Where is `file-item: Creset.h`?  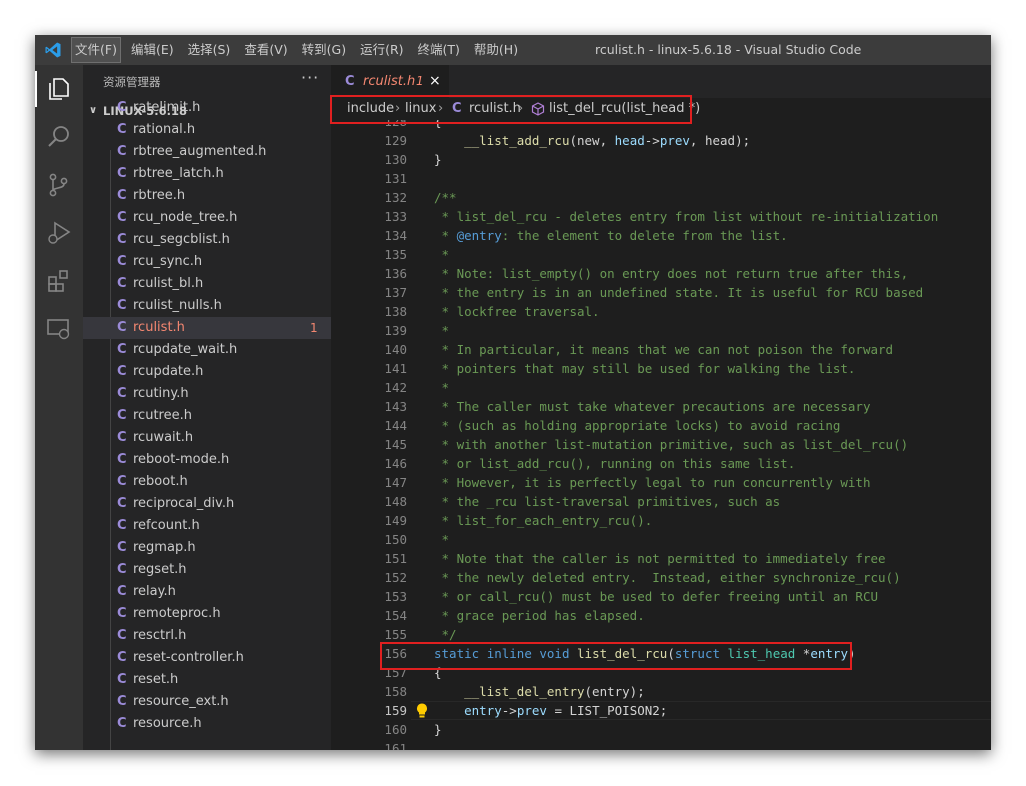
file-item: Creset.h is located at coordinates (207, 680).